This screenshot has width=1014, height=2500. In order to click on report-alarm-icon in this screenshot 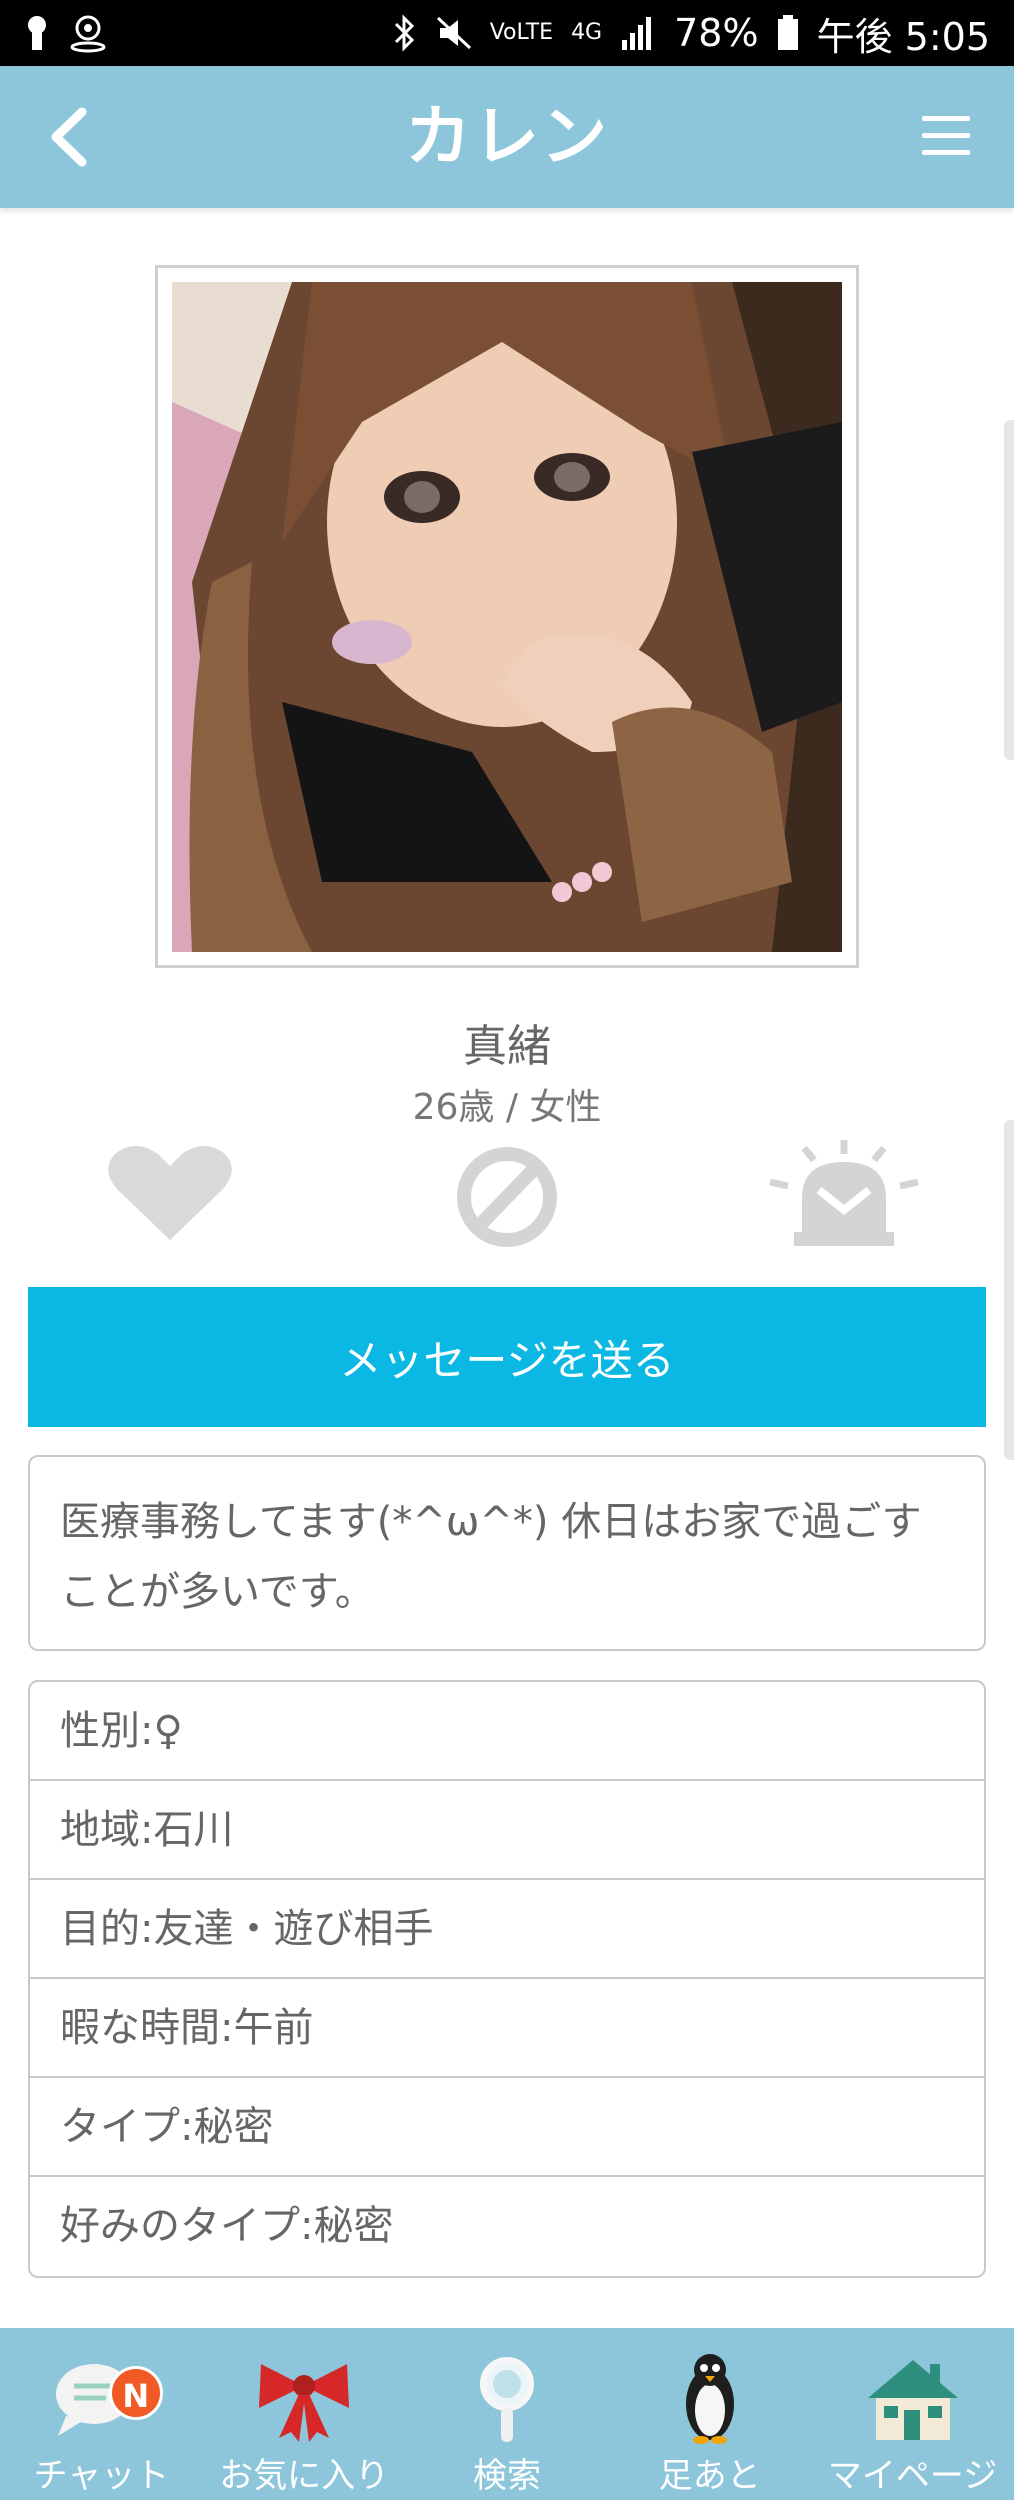, I will do `click(844, 1195)`.